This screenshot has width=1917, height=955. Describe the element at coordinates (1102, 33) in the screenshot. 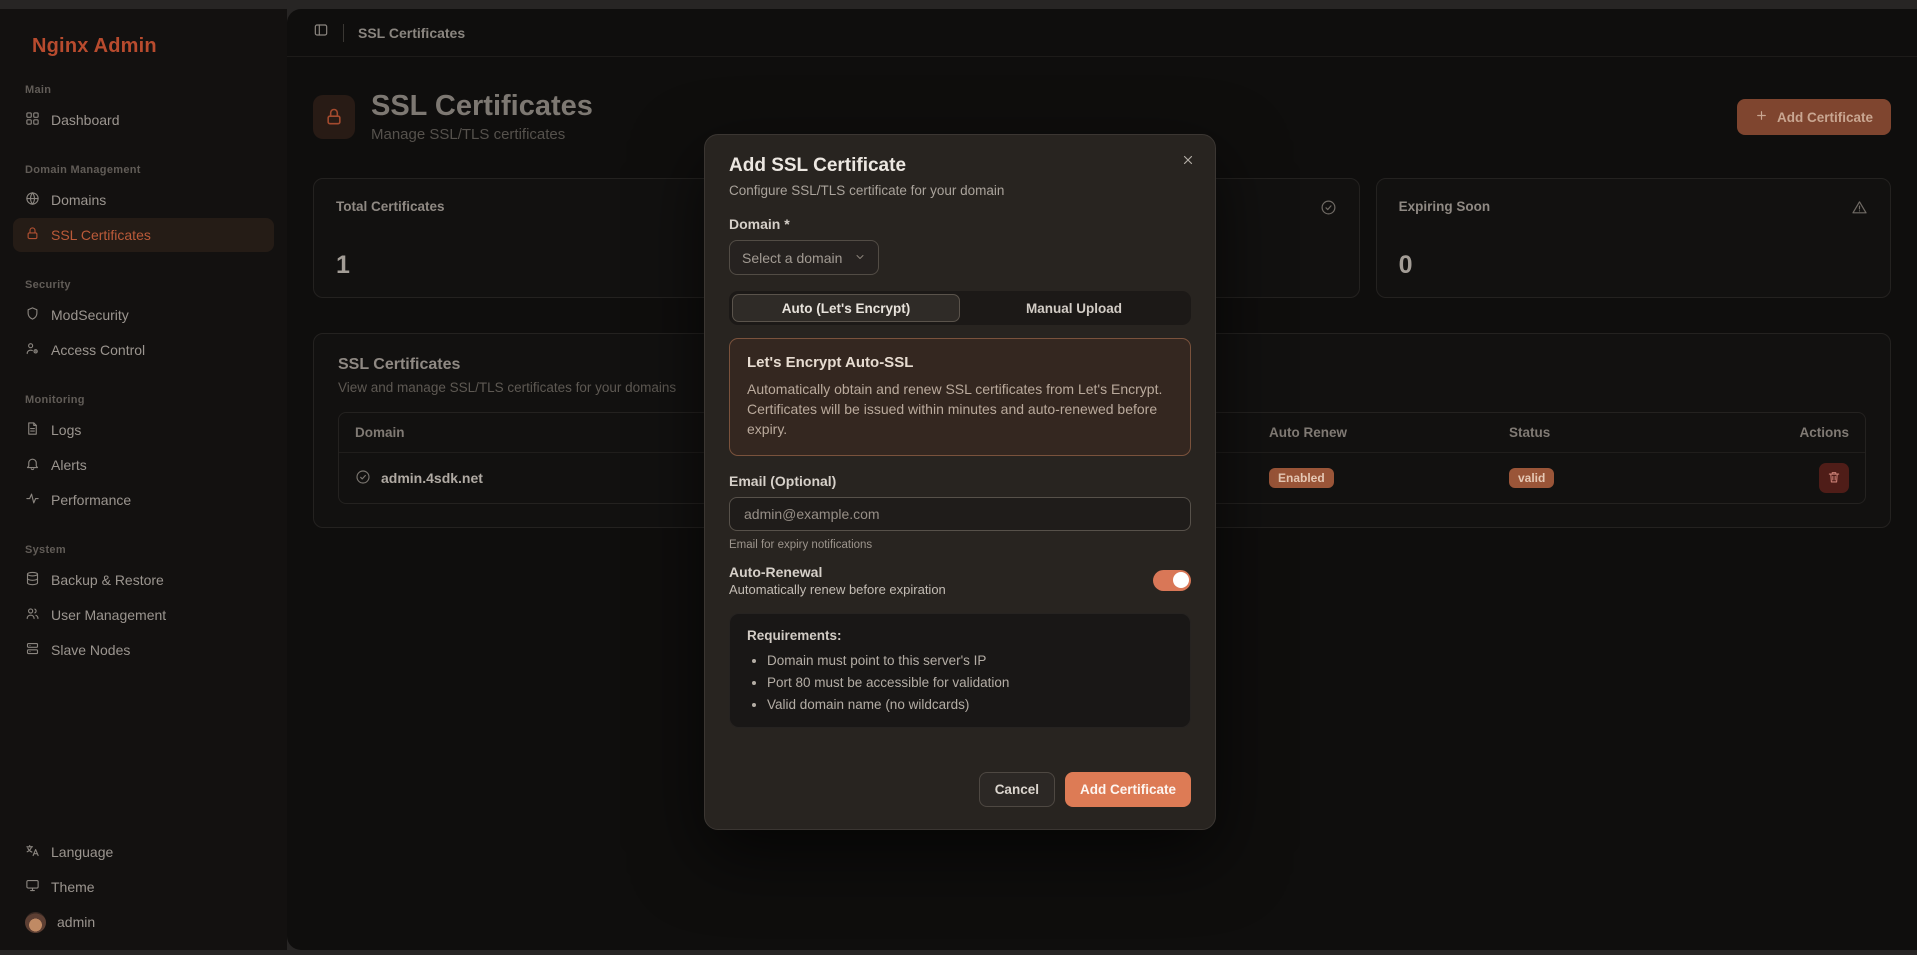

I see `topbar: SSL Certificates` at that location.